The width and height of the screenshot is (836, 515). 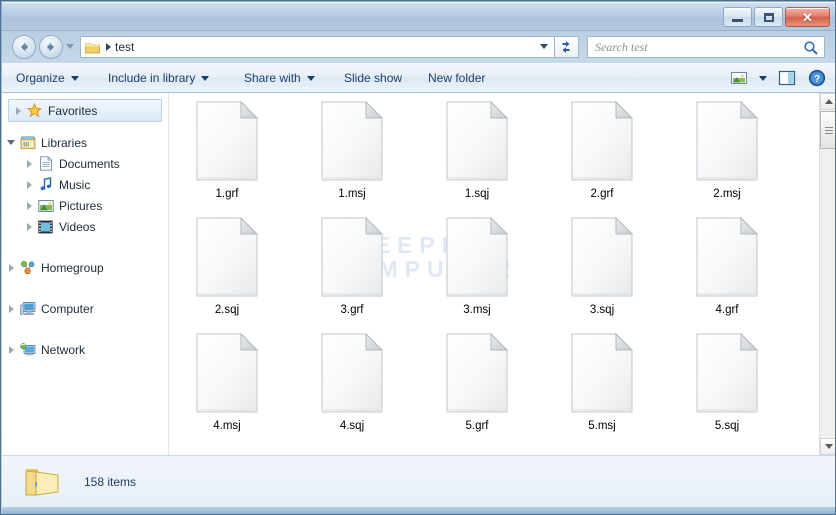 What do you see at coordinates (85, 308) in the screenshot?
I see `sidebar-item-computer: Computer` at bounding box center [85, 308].